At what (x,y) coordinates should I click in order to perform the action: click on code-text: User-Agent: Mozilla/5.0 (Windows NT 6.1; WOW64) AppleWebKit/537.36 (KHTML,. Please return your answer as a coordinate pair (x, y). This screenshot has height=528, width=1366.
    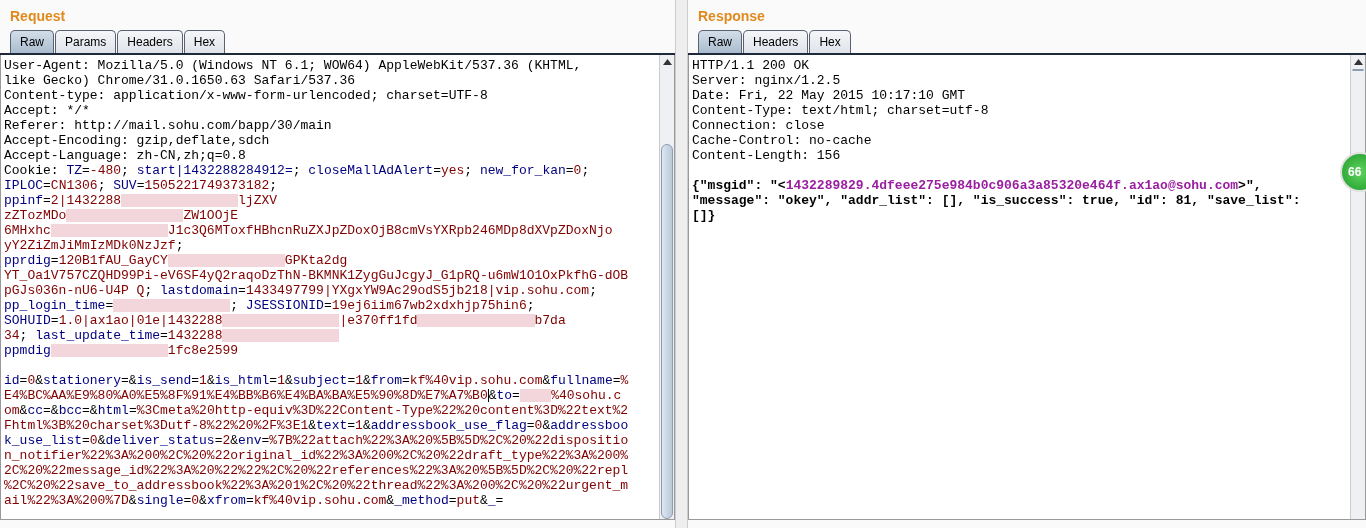
    Looking at the image, I should click on (293, 65).